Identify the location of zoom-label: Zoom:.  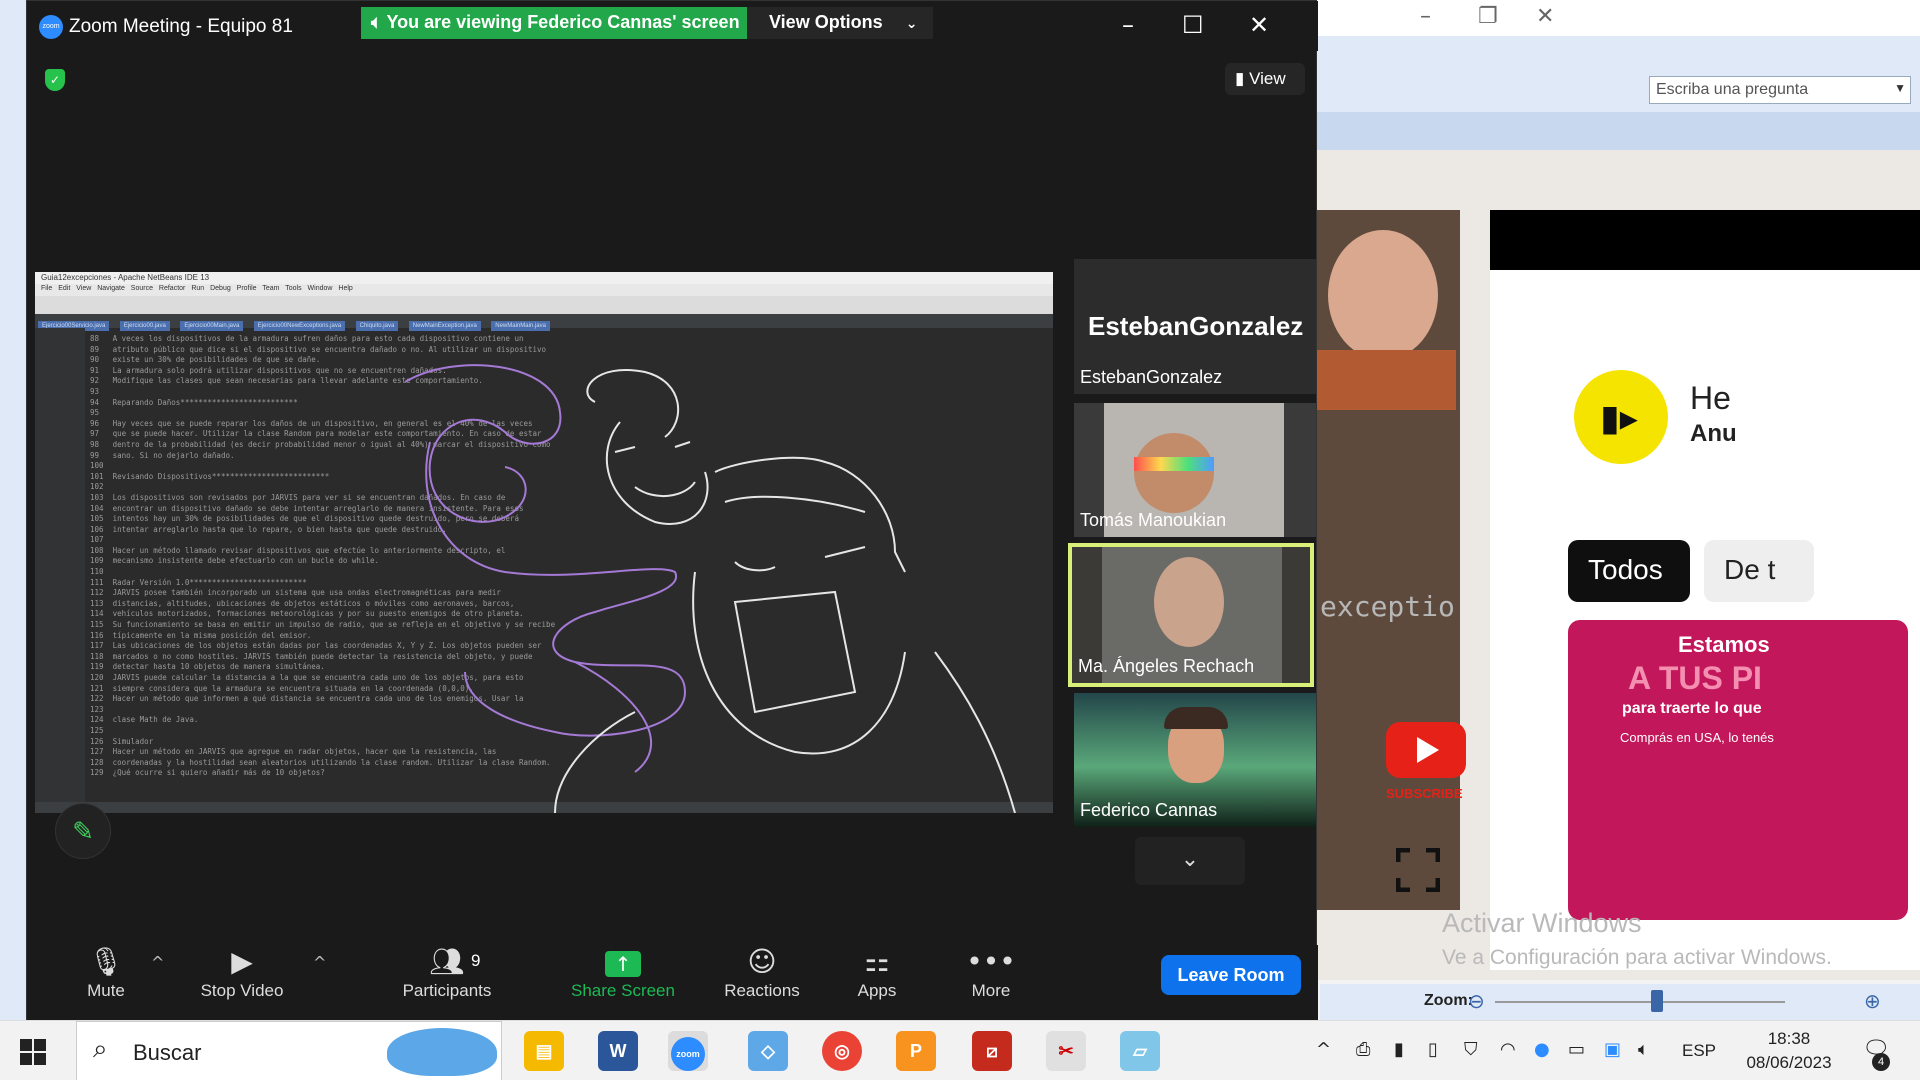
(1448, 1000).